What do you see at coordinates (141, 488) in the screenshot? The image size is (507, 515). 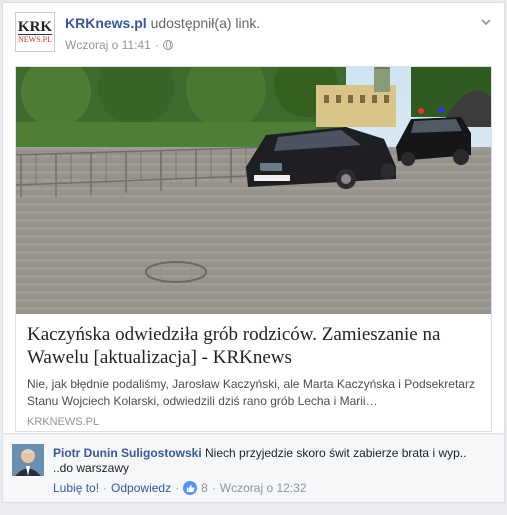 I see `reply-button: Odpowiedz` at bounding box center [141, 488].